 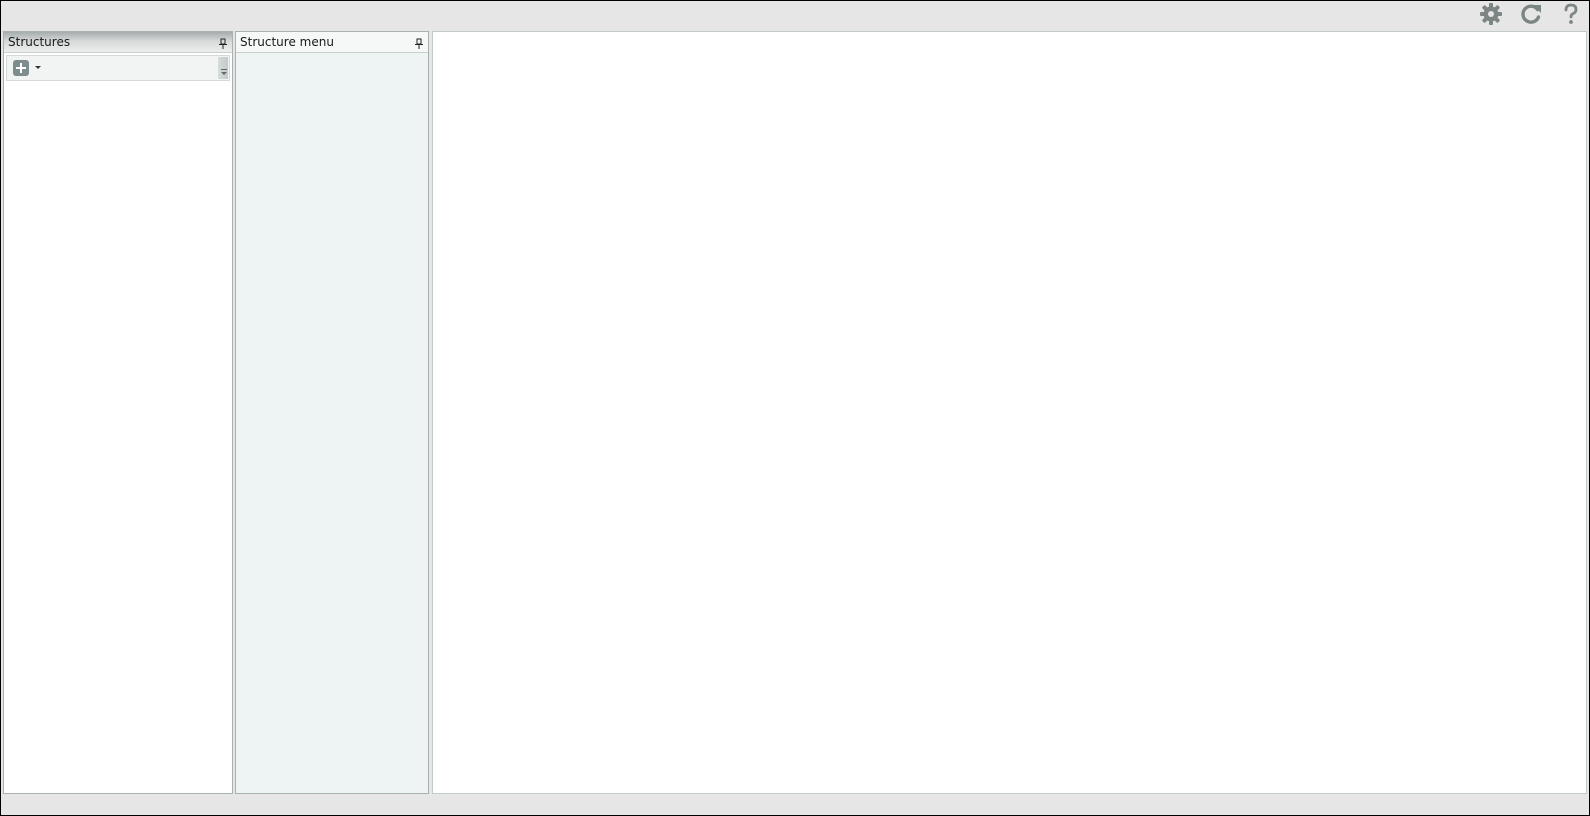 What do you see at coordinates (38, 67) in the screenshot?
I see `caret-down-icon` at bounding box center [38, 67].